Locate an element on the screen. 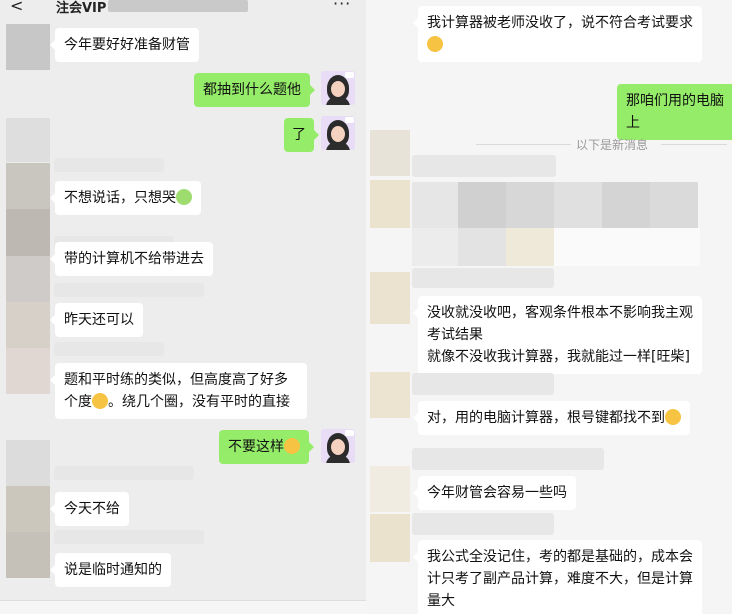  message-bubble: 那咱们用的电脑上 is located at coordinates (674, 112).